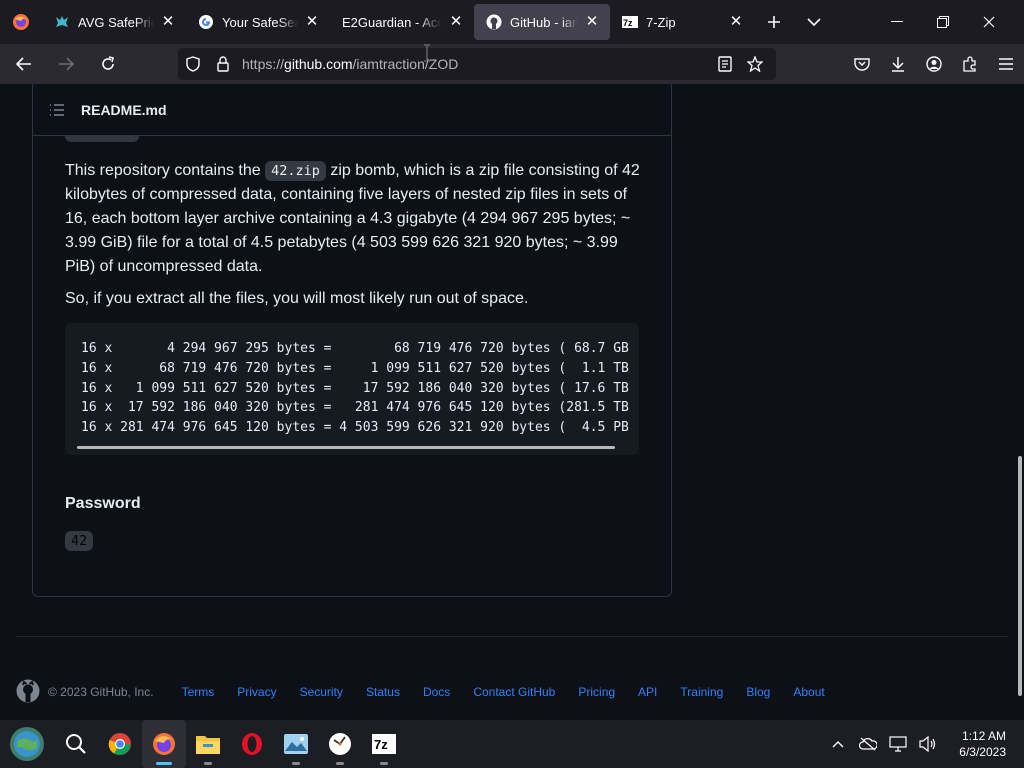 The height and width of the screenshot is (768, 1024). I want to click on outline-list-icon, so click(57, 110).